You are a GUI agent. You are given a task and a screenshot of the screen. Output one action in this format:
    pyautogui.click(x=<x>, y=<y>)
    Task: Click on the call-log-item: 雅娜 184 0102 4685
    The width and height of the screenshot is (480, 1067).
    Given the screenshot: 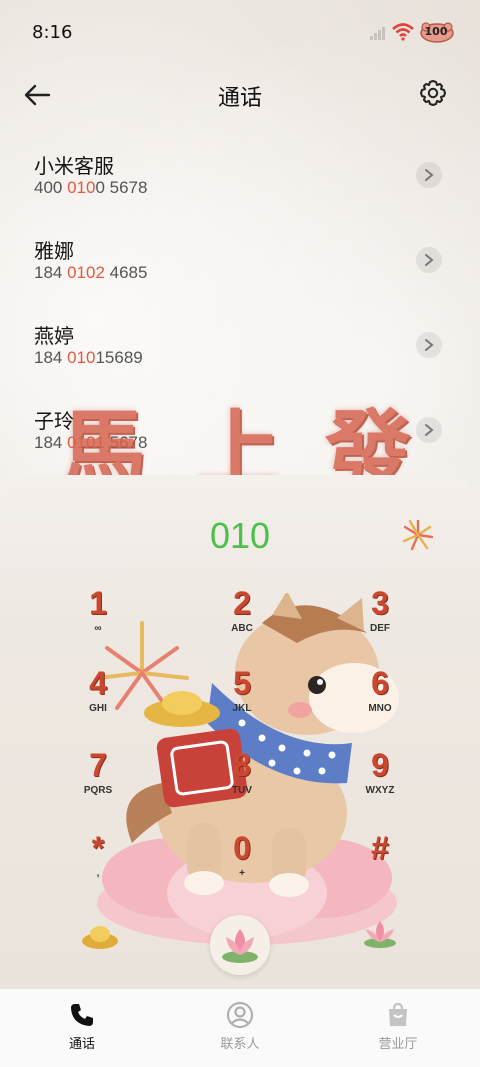 What is the action you would take?
    pyautogui.click(x=240, y=260)
    